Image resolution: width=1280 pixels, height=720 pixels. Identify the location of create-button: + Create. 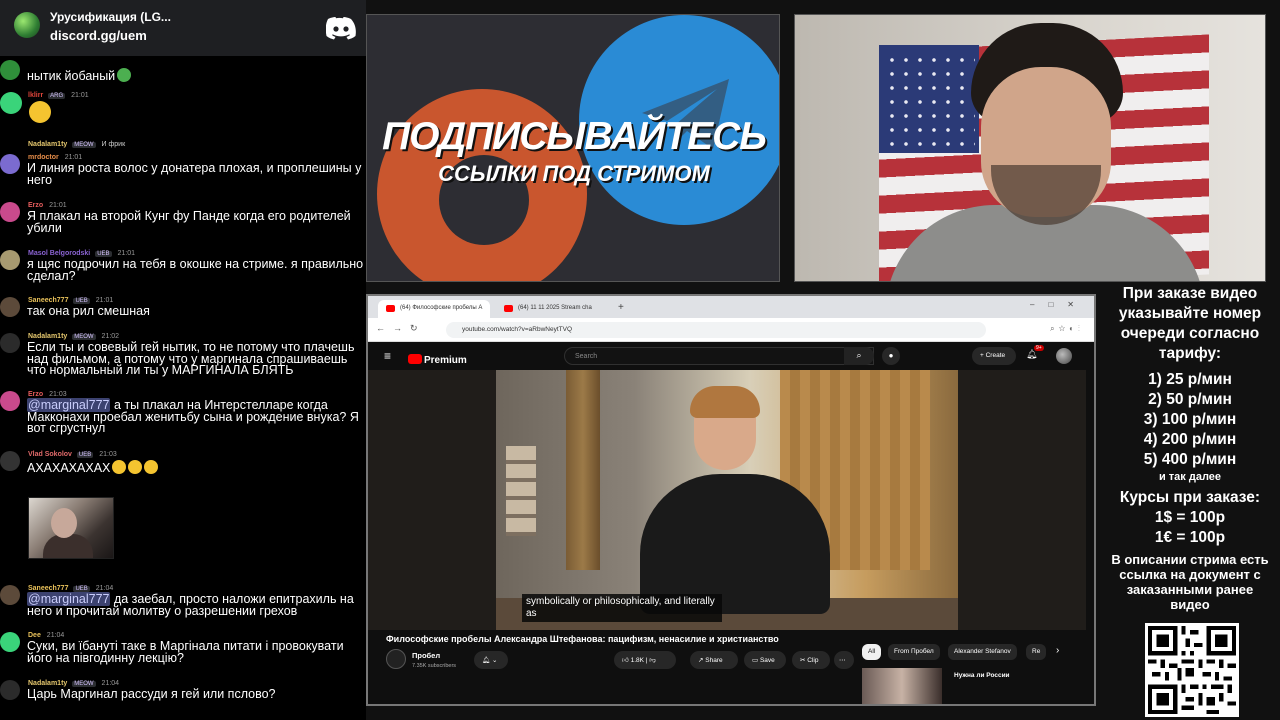
(994, 356).